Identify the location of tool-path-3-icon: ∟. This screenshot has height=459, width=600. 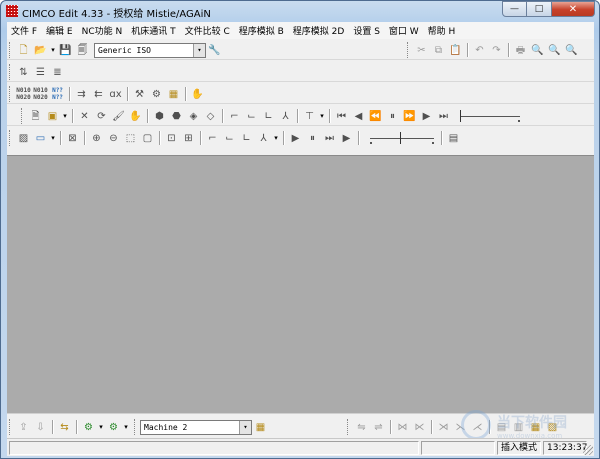
(268, 116).